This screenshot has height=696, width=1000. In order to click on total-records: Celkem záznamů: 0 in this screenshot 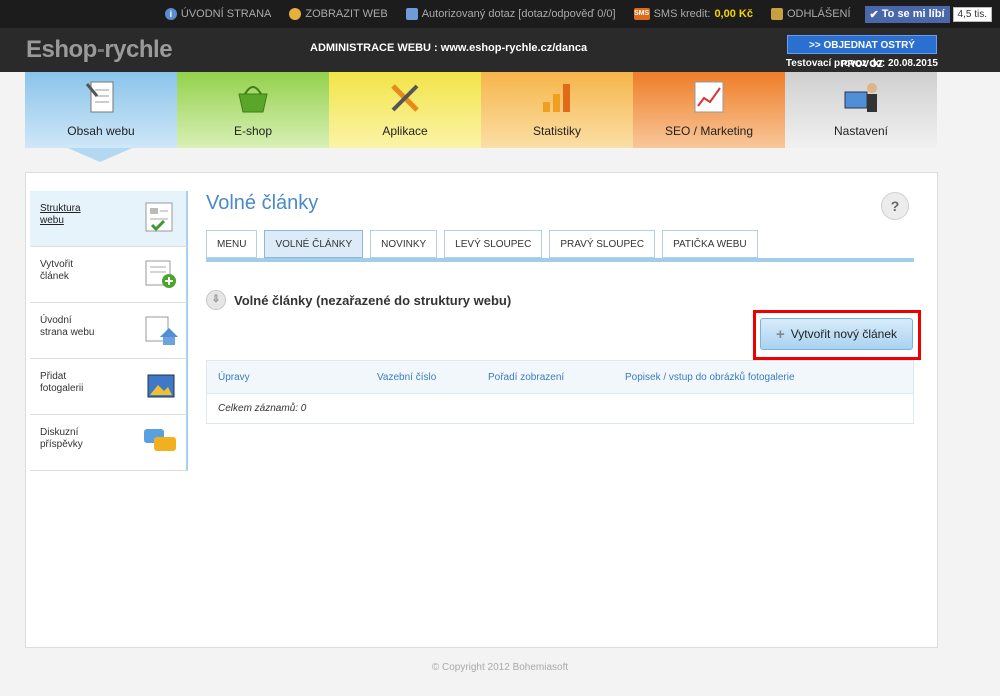, I will do `click(262, 408)`.